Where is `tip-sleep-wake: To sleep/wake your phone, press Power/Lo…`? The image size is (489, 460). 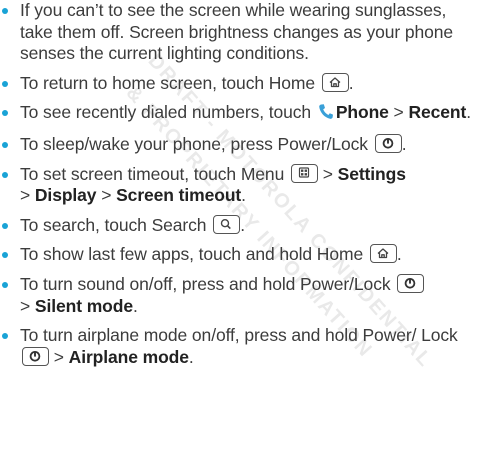
tip-sleep-wake: To sleep/wake your phone, press Power/Lo… is located at coordinates (244, 144).